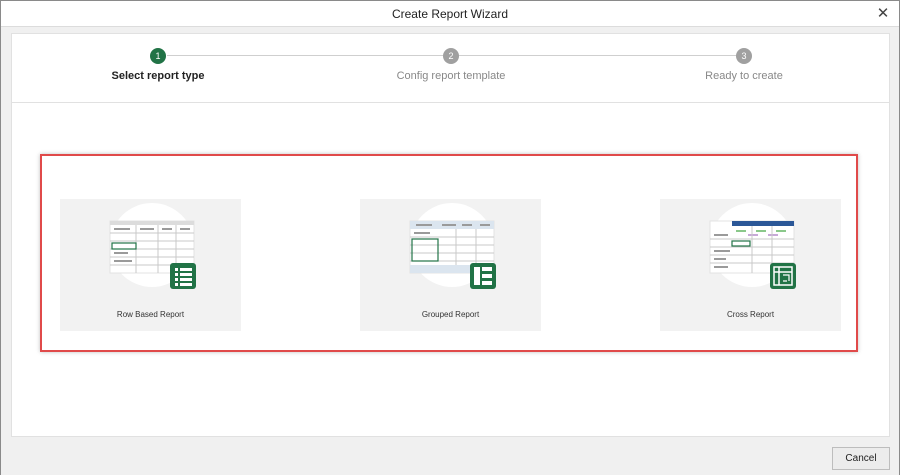 Image resolution: width=900 pixels, height=475 pixels. I want to click on step-number: 2, so click(451, 56).